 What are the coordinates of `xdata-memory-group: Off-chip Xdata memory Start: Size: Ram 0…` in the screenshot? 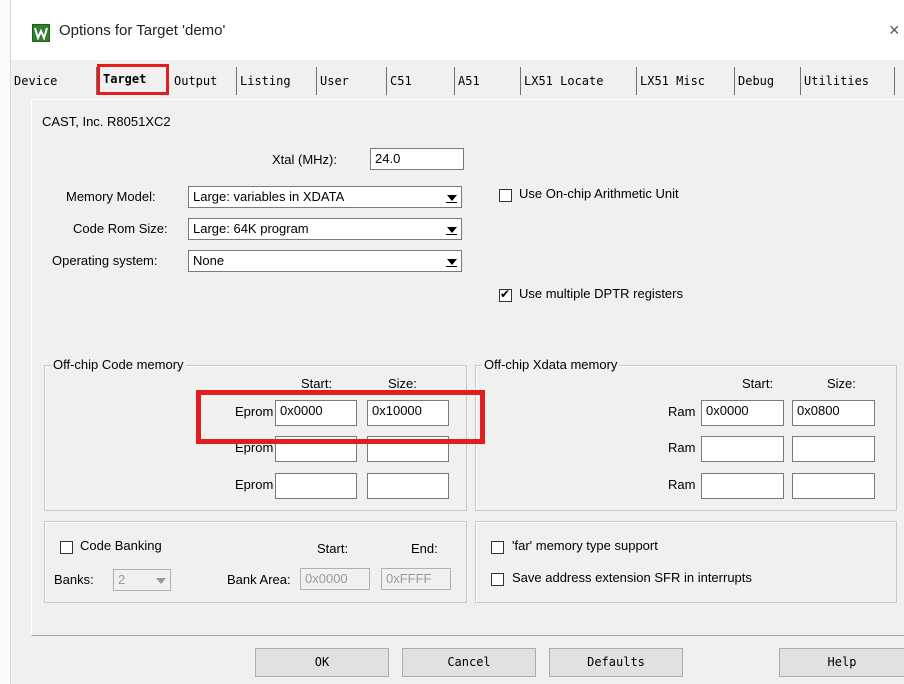 It's located at (686, 434).